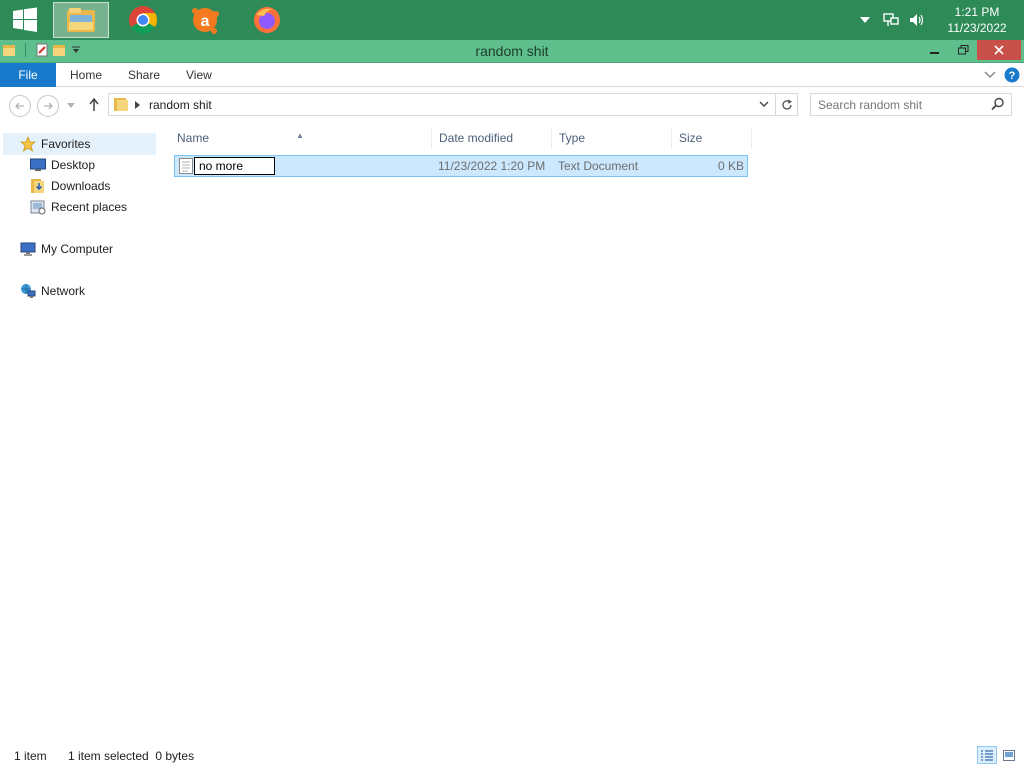 Image resolution: width=1024 pixels, height=768 pixels. I want to click on column-name-label: Name, so click(193, 138).